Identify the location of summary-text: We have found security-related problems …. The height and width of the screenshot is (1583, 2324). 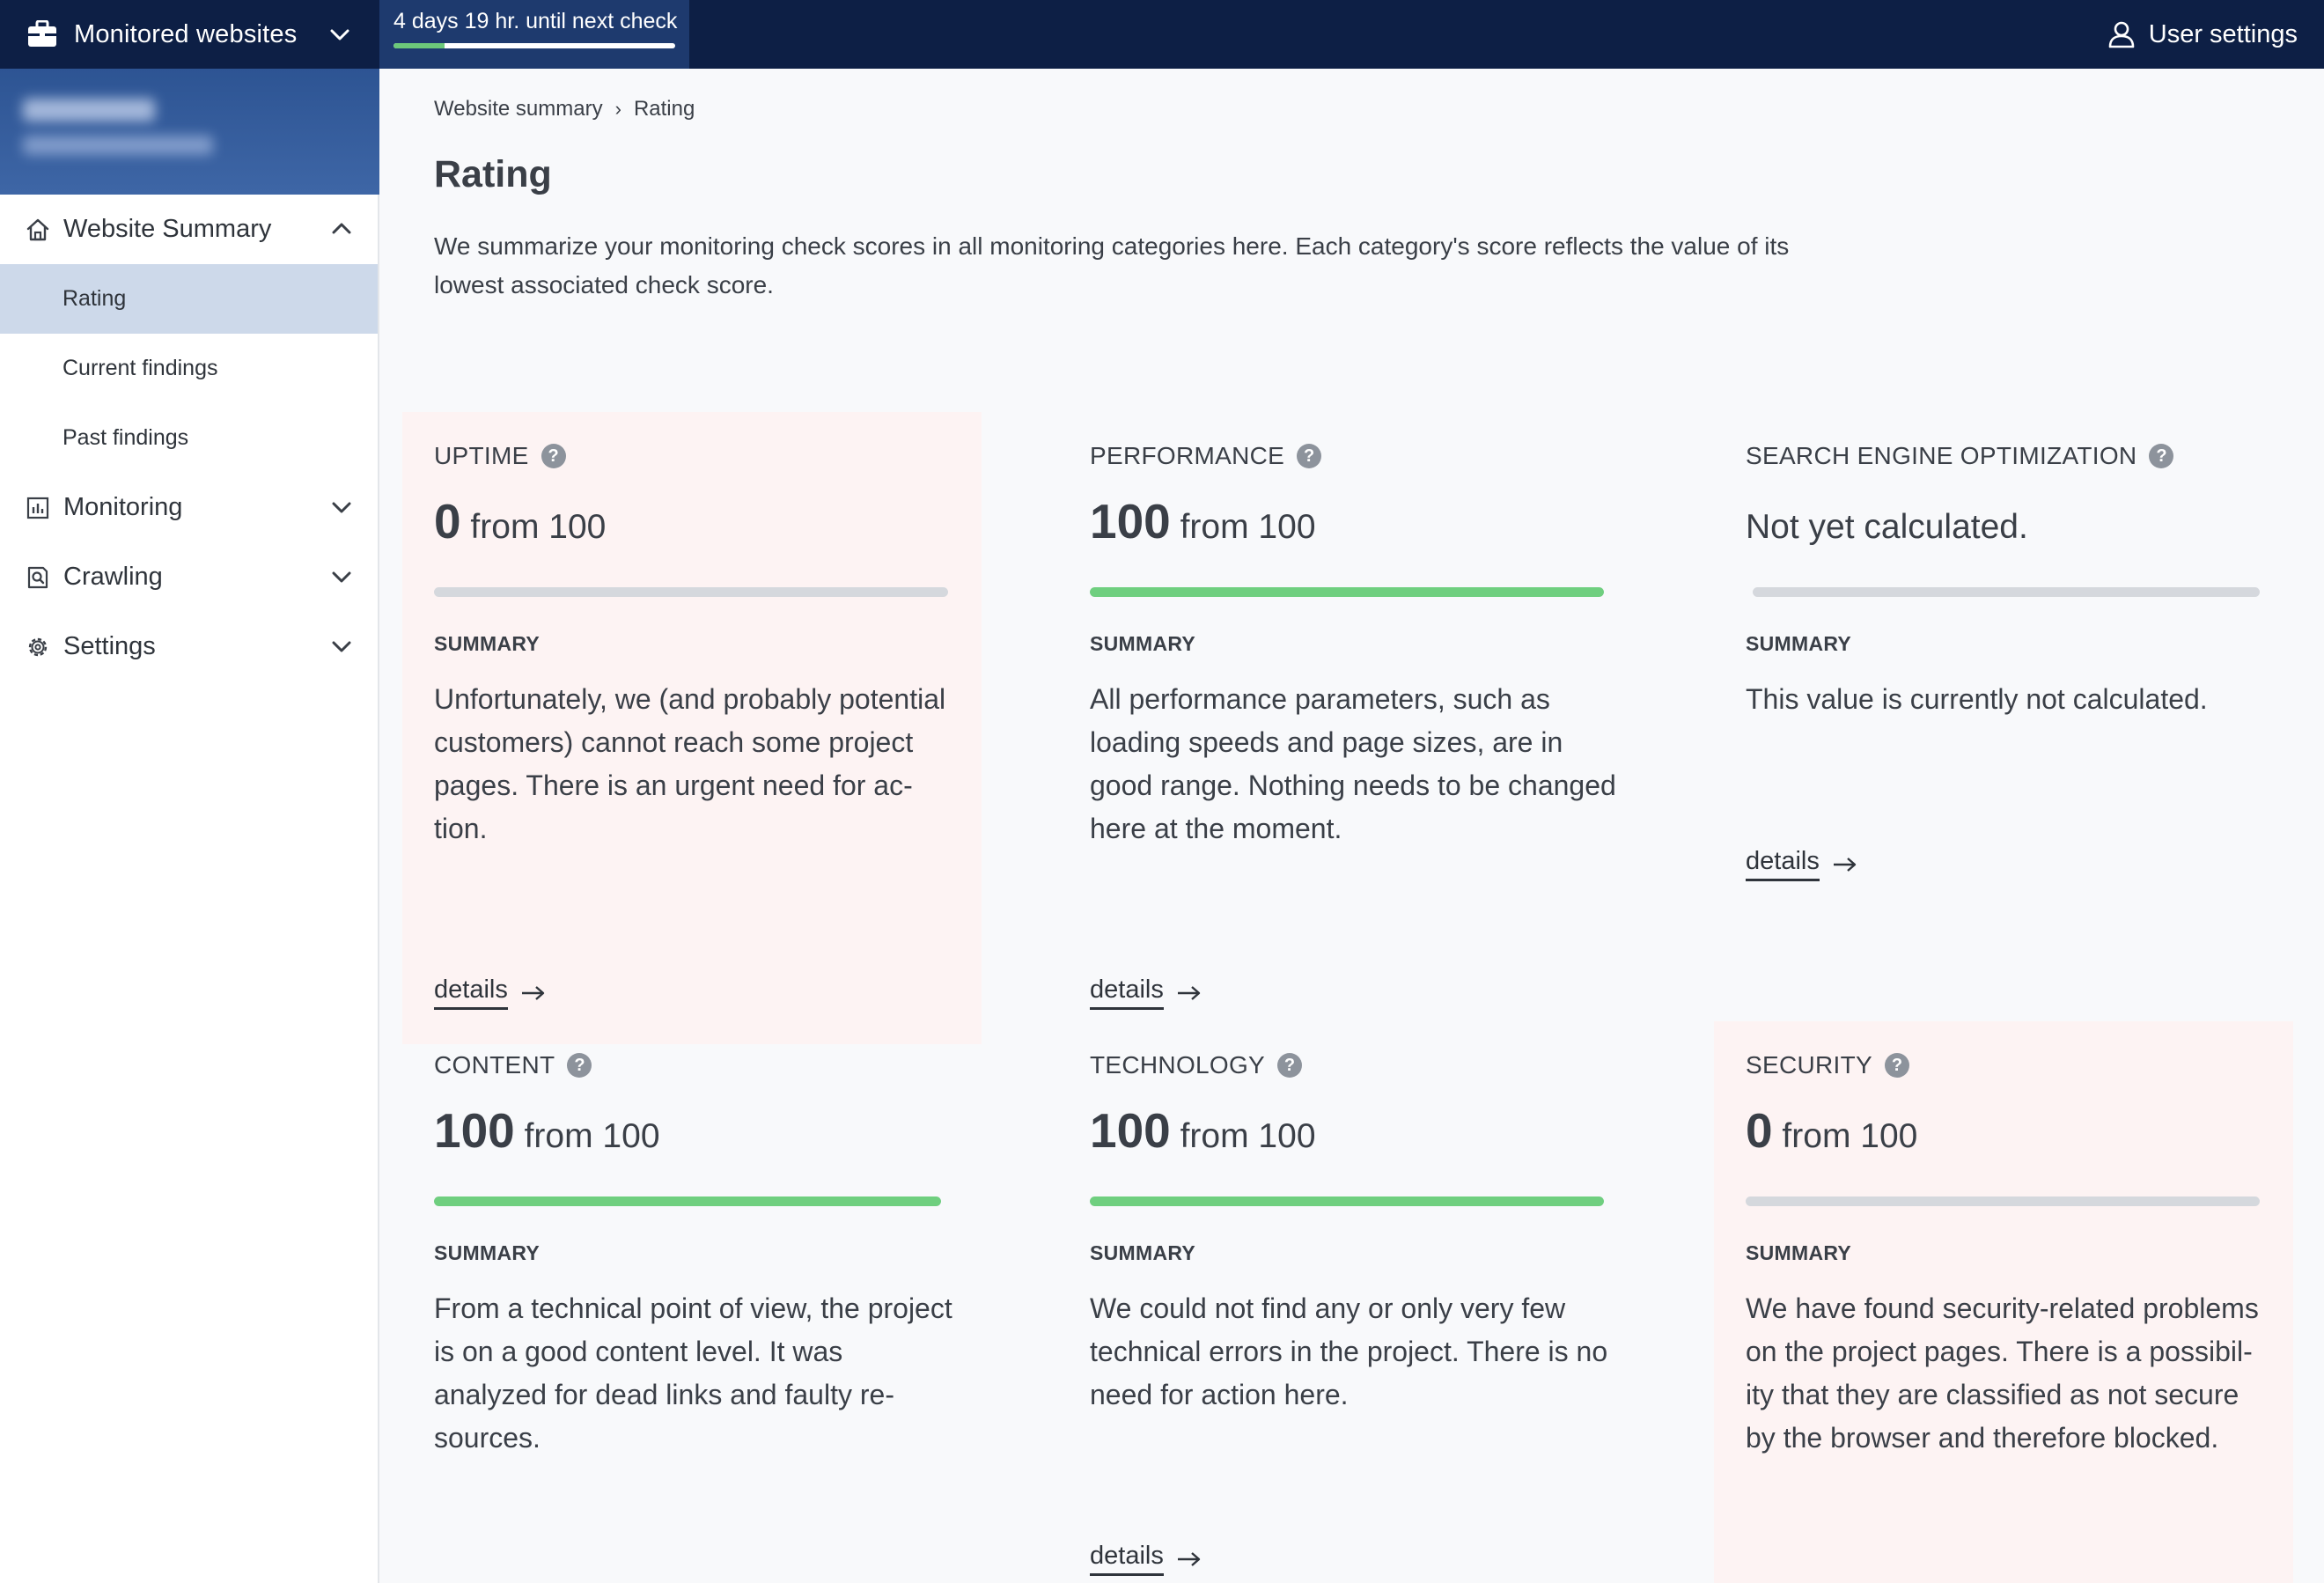
(2002, 1373).